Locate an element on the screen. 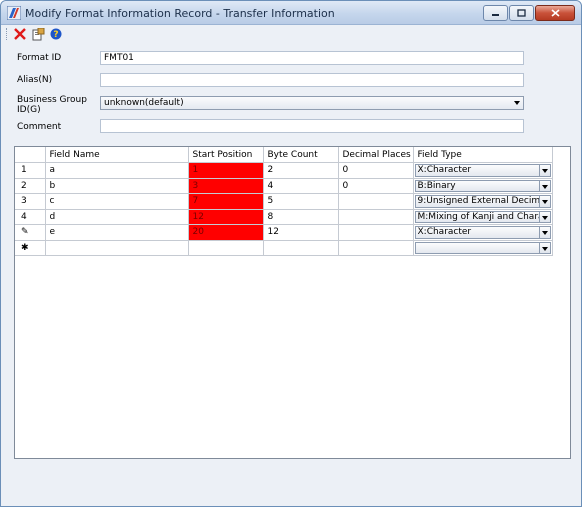 The width and height of the screenshot is (582, 507). byte-count-cell: 2 is located at coordinates (300, 170).